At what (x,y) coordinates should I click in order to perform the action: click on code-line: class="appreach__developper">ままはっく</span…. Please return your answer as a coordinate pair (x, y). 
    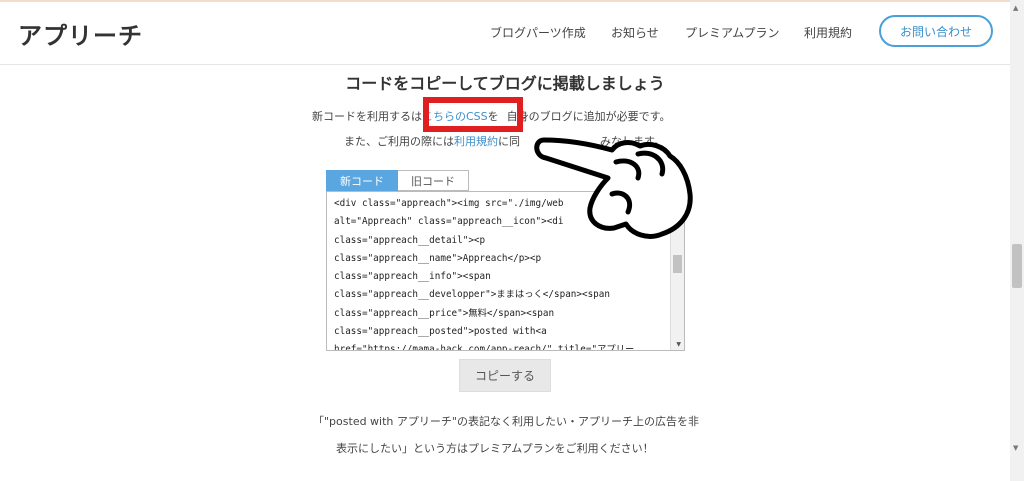
    Looking at the image, I should click on (472, 295).